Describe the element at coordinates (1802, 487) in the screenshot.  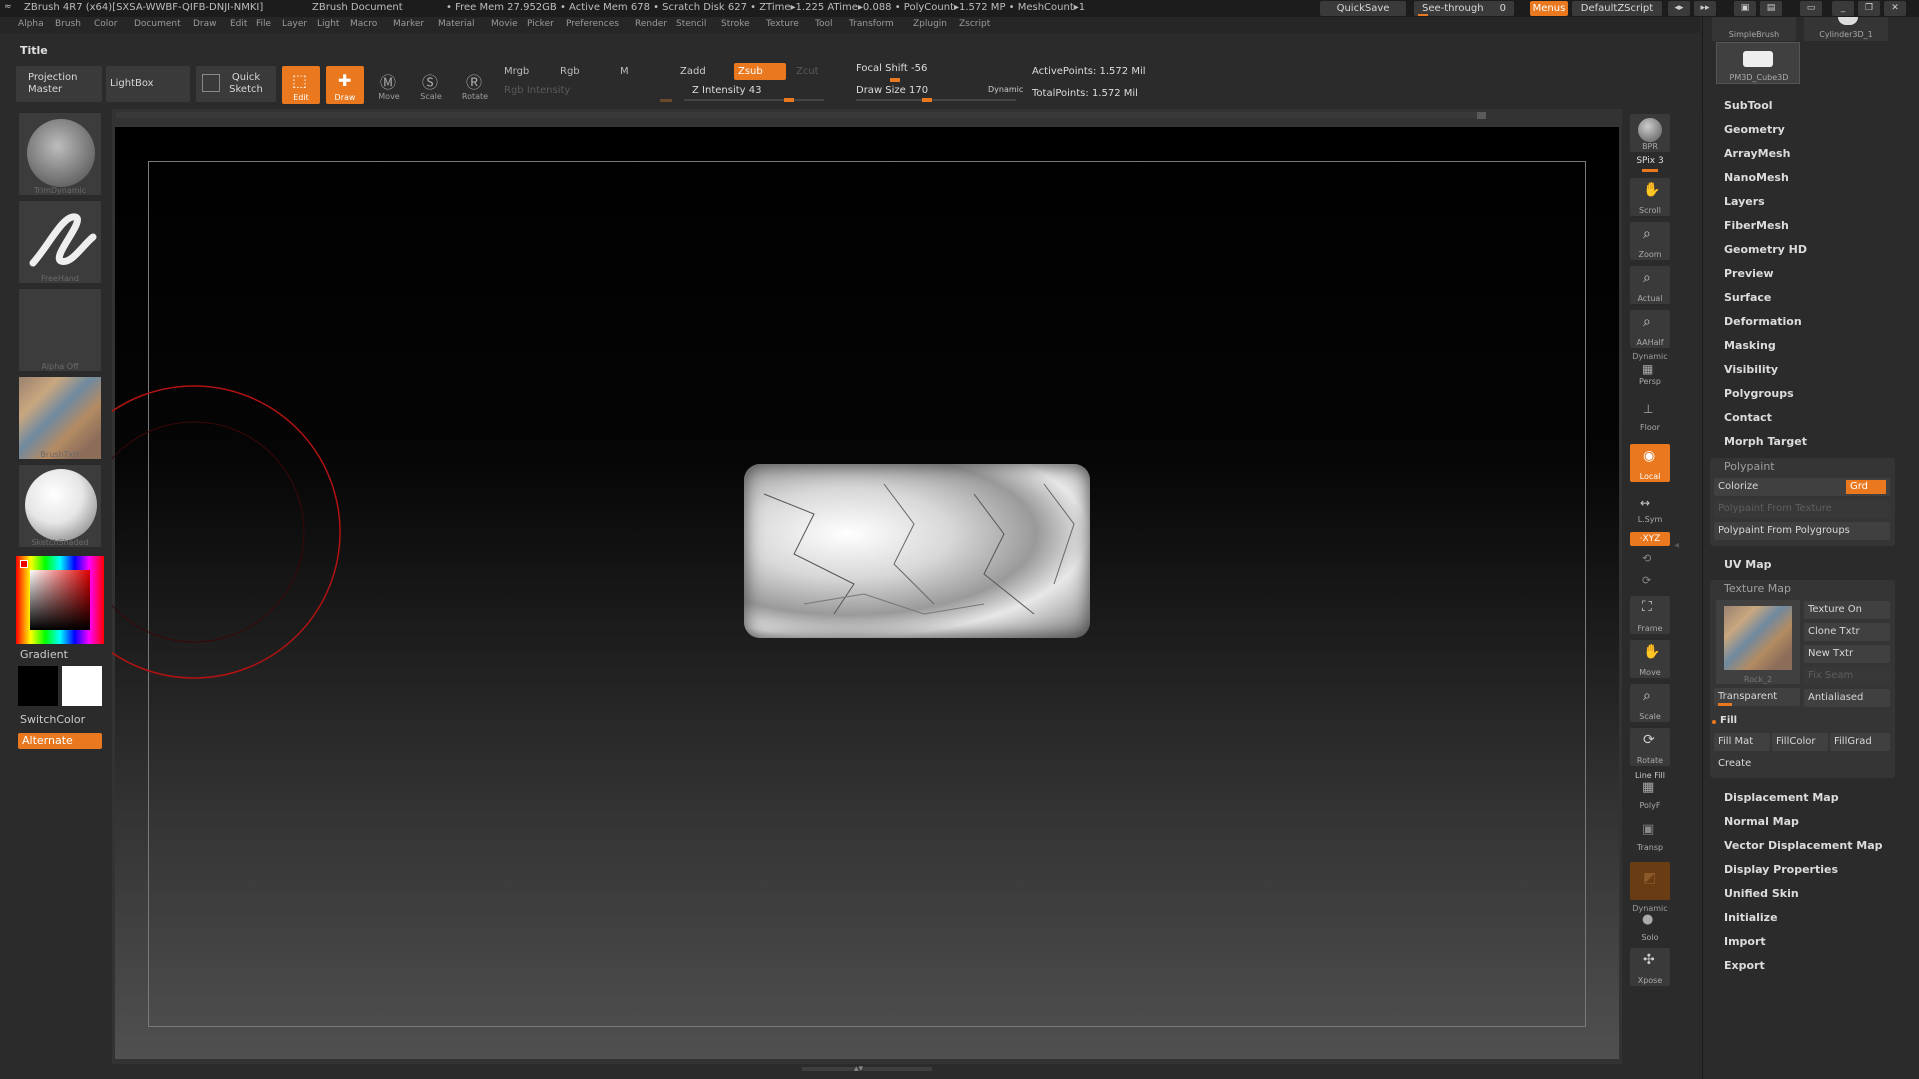
I see `colorize-toggle: Colorize Grd` at that location.